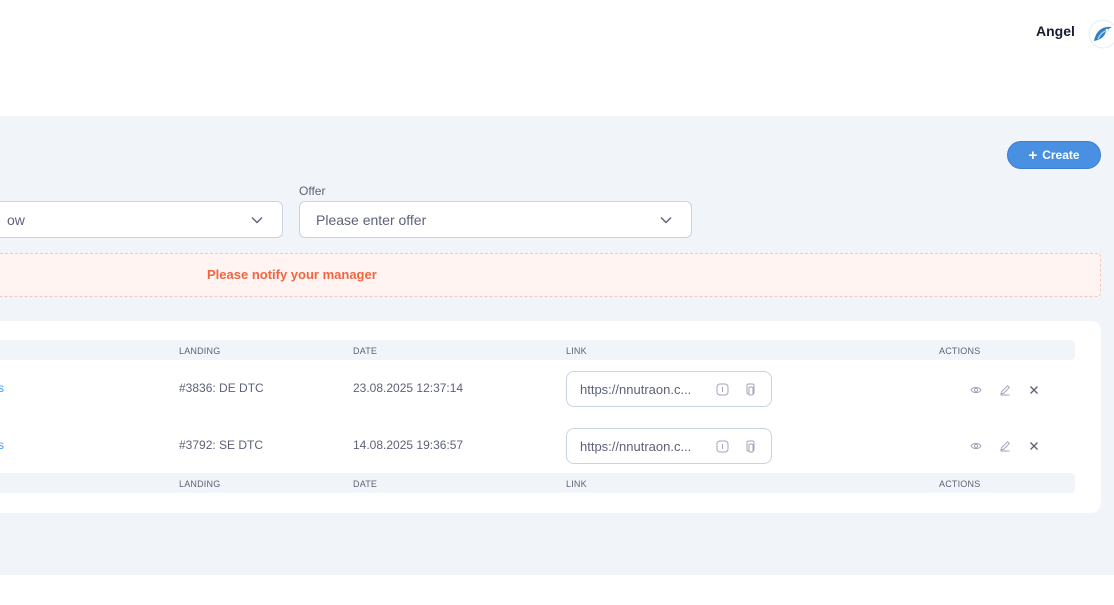 The image size is (1114, 605). I want to click on column-footer-date: DATE, so click(365, 484).